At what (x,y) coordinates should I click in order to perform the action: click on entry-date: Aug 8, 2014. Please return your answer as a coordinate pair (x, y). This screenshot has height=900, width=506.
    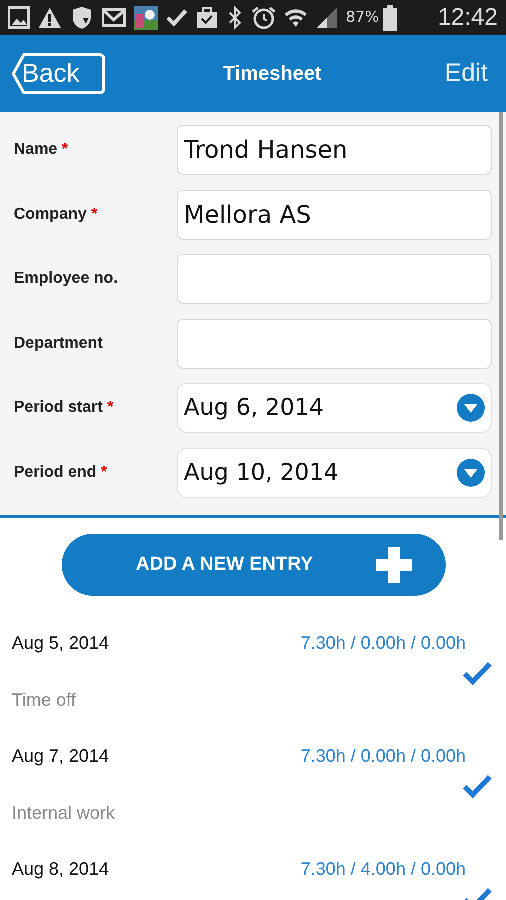
    Looking at the image, I should click on (61, 869).